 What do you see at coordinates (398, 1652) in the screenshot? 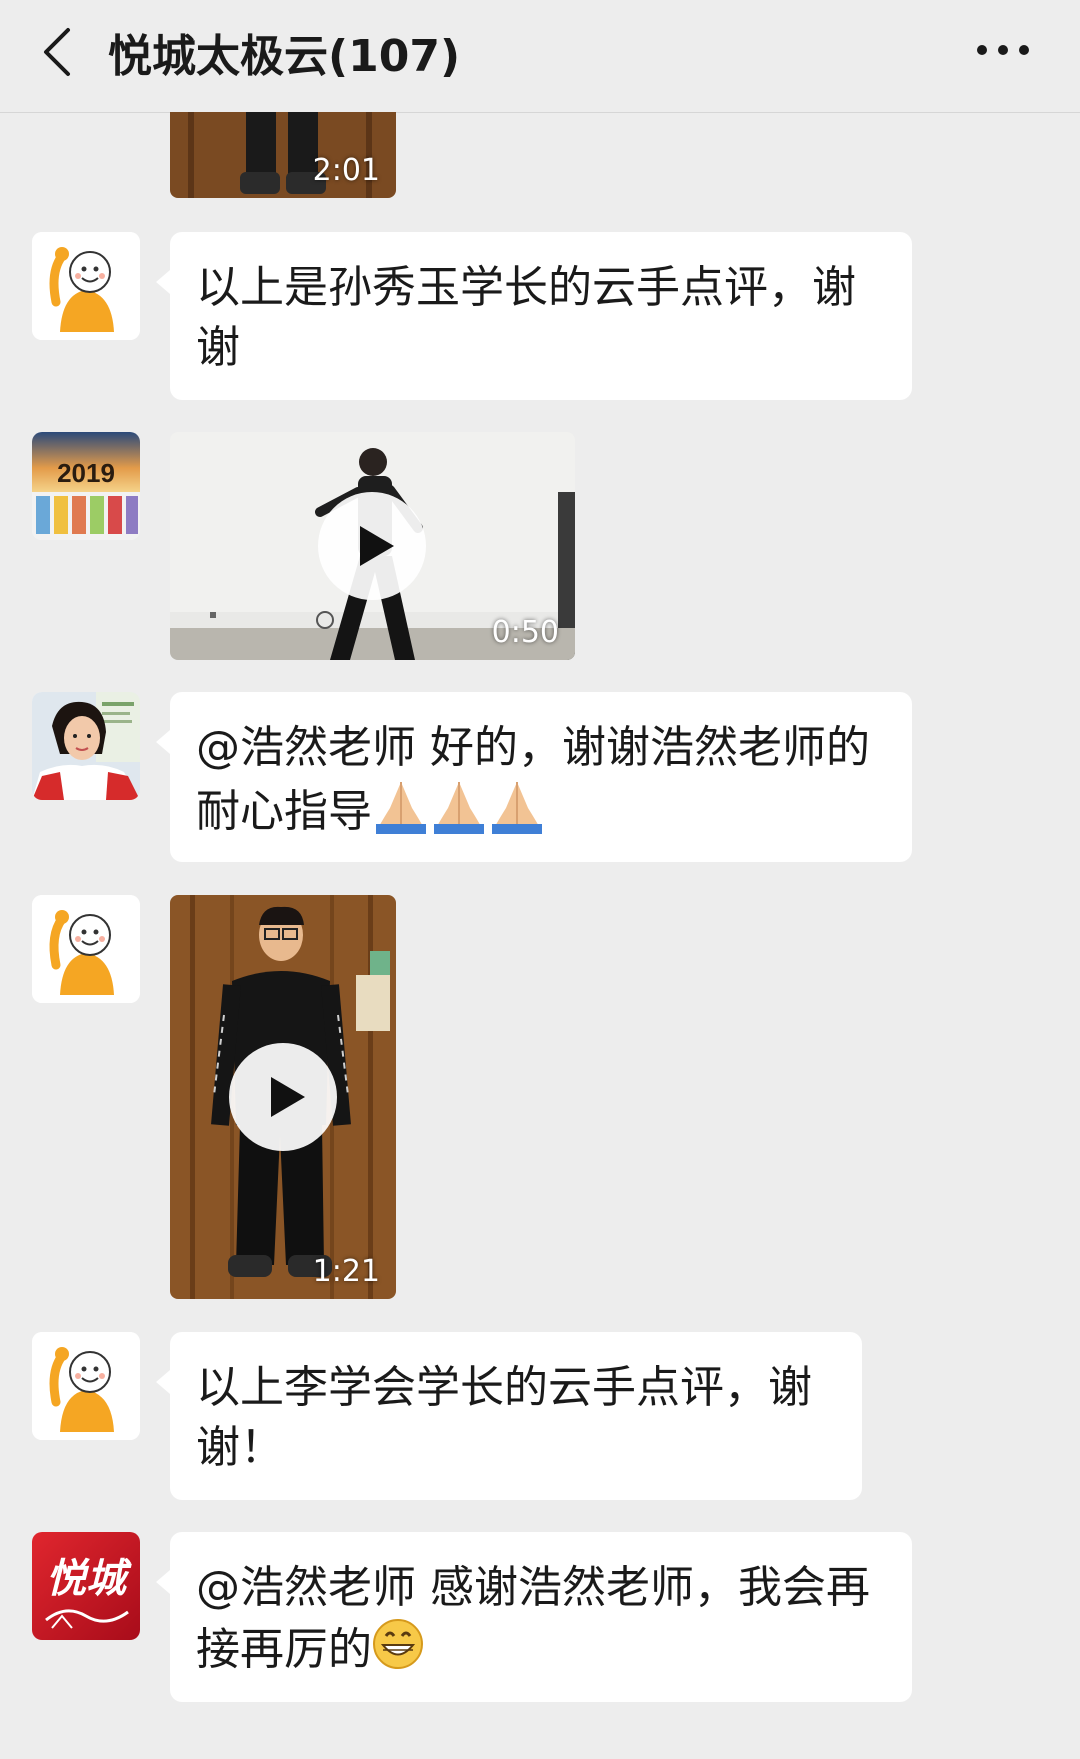
I see `grinning-face-icon` at bounding box center [398, 1652].